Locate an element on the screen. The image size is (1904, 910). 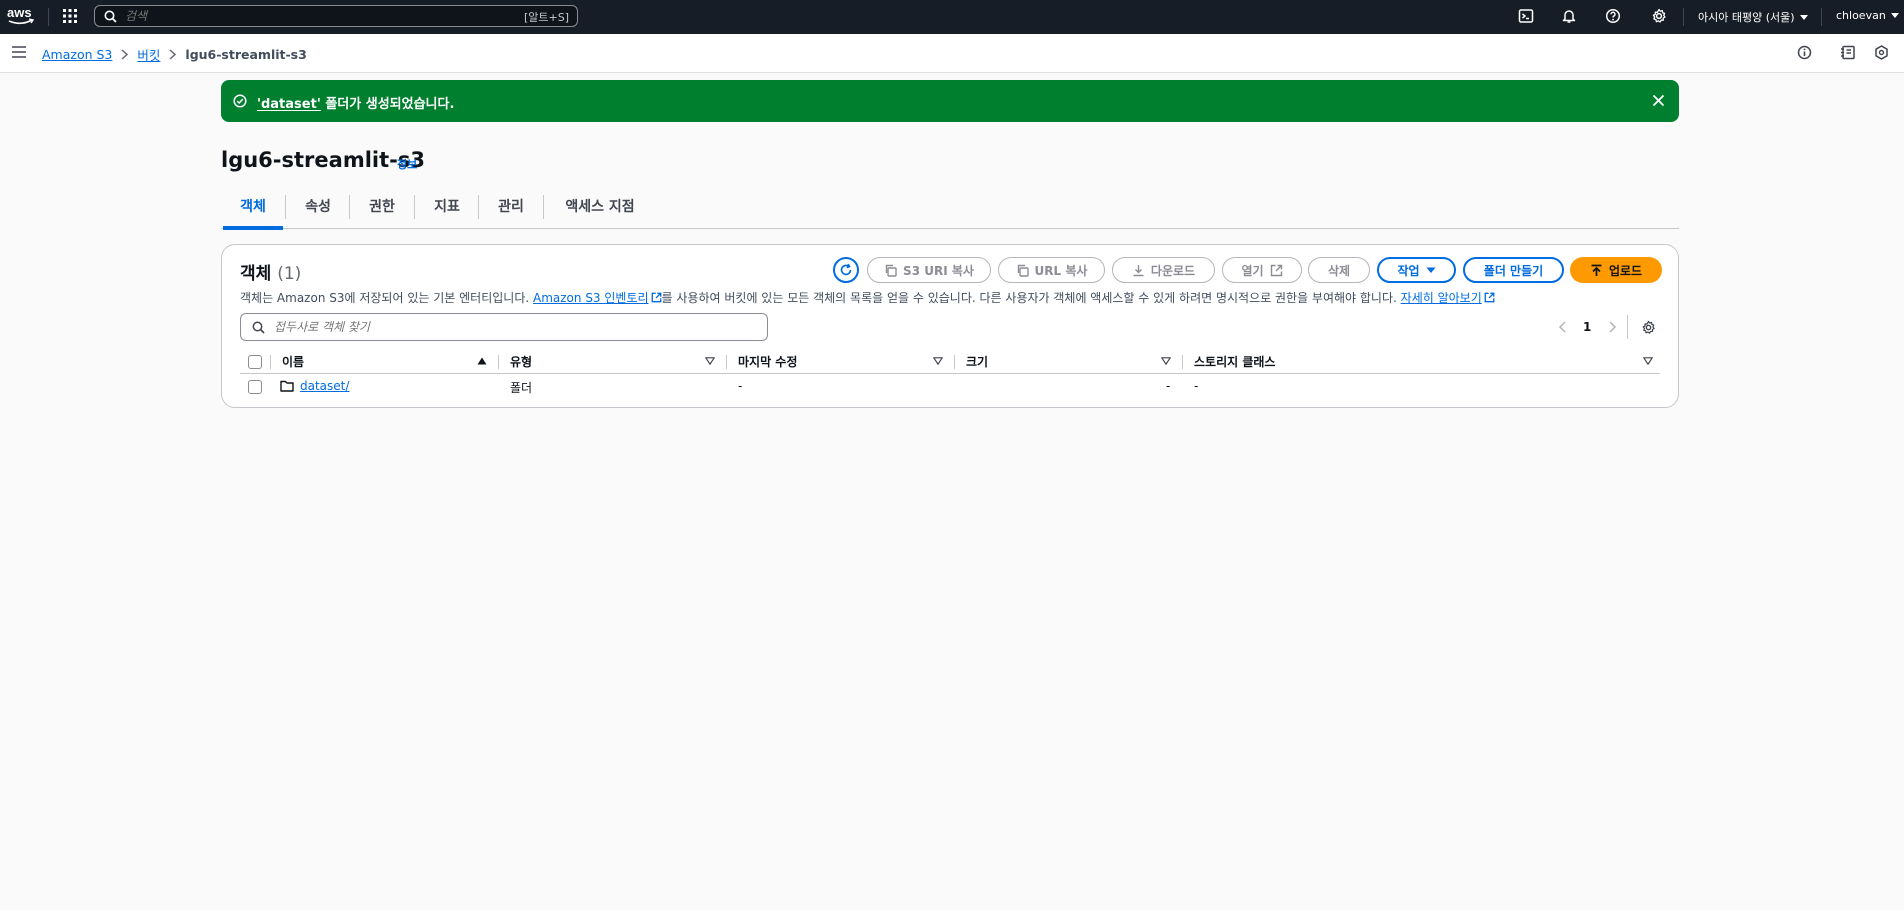
chevron-left-icon is located at coordinates (1562, 327).